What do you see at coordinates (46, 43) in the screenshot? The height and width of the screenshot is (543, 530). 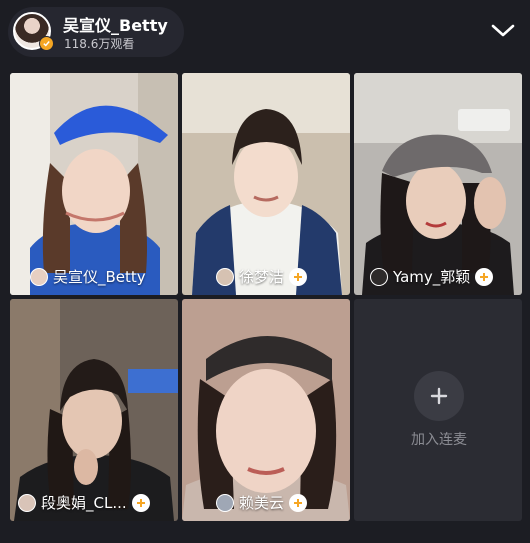 I see `verified-badge-icon` at bounding box center [46, 43].